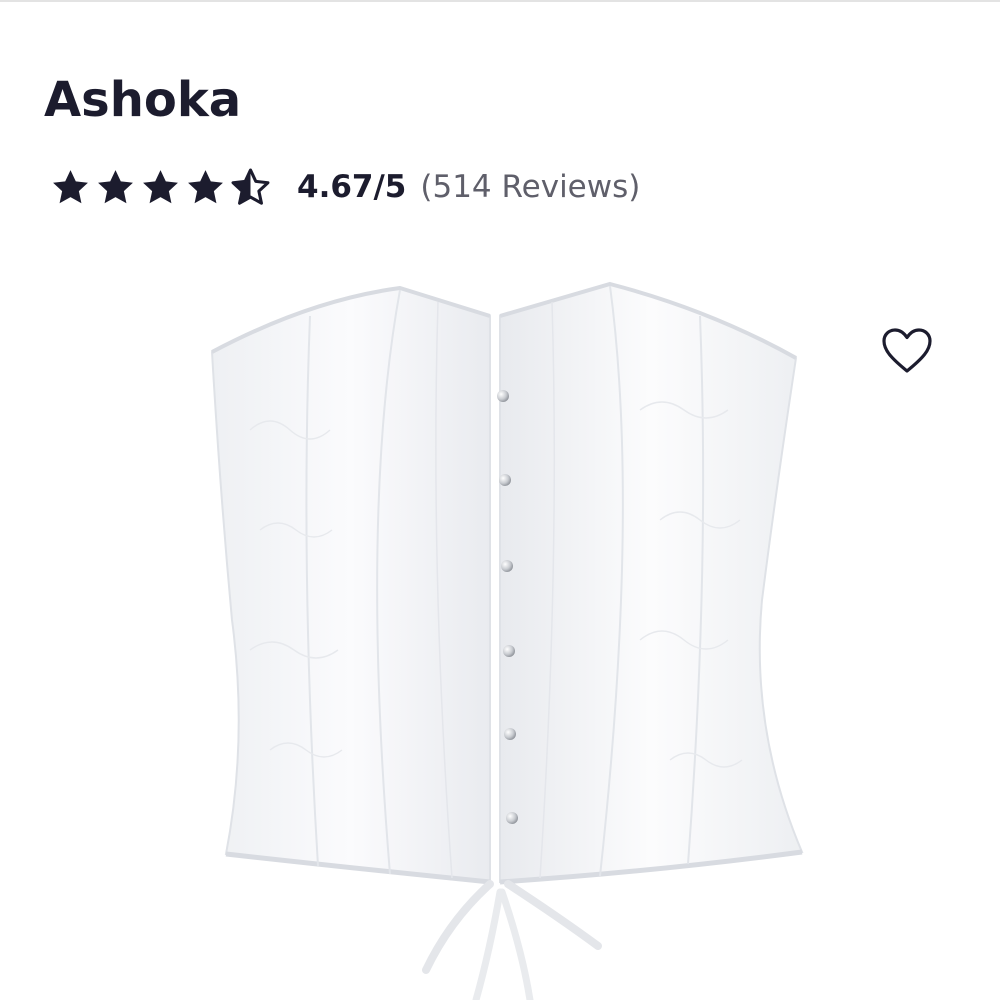  Describe the element at coordinates (500, 1) in the screenshot. I see `top-divider` at that location.